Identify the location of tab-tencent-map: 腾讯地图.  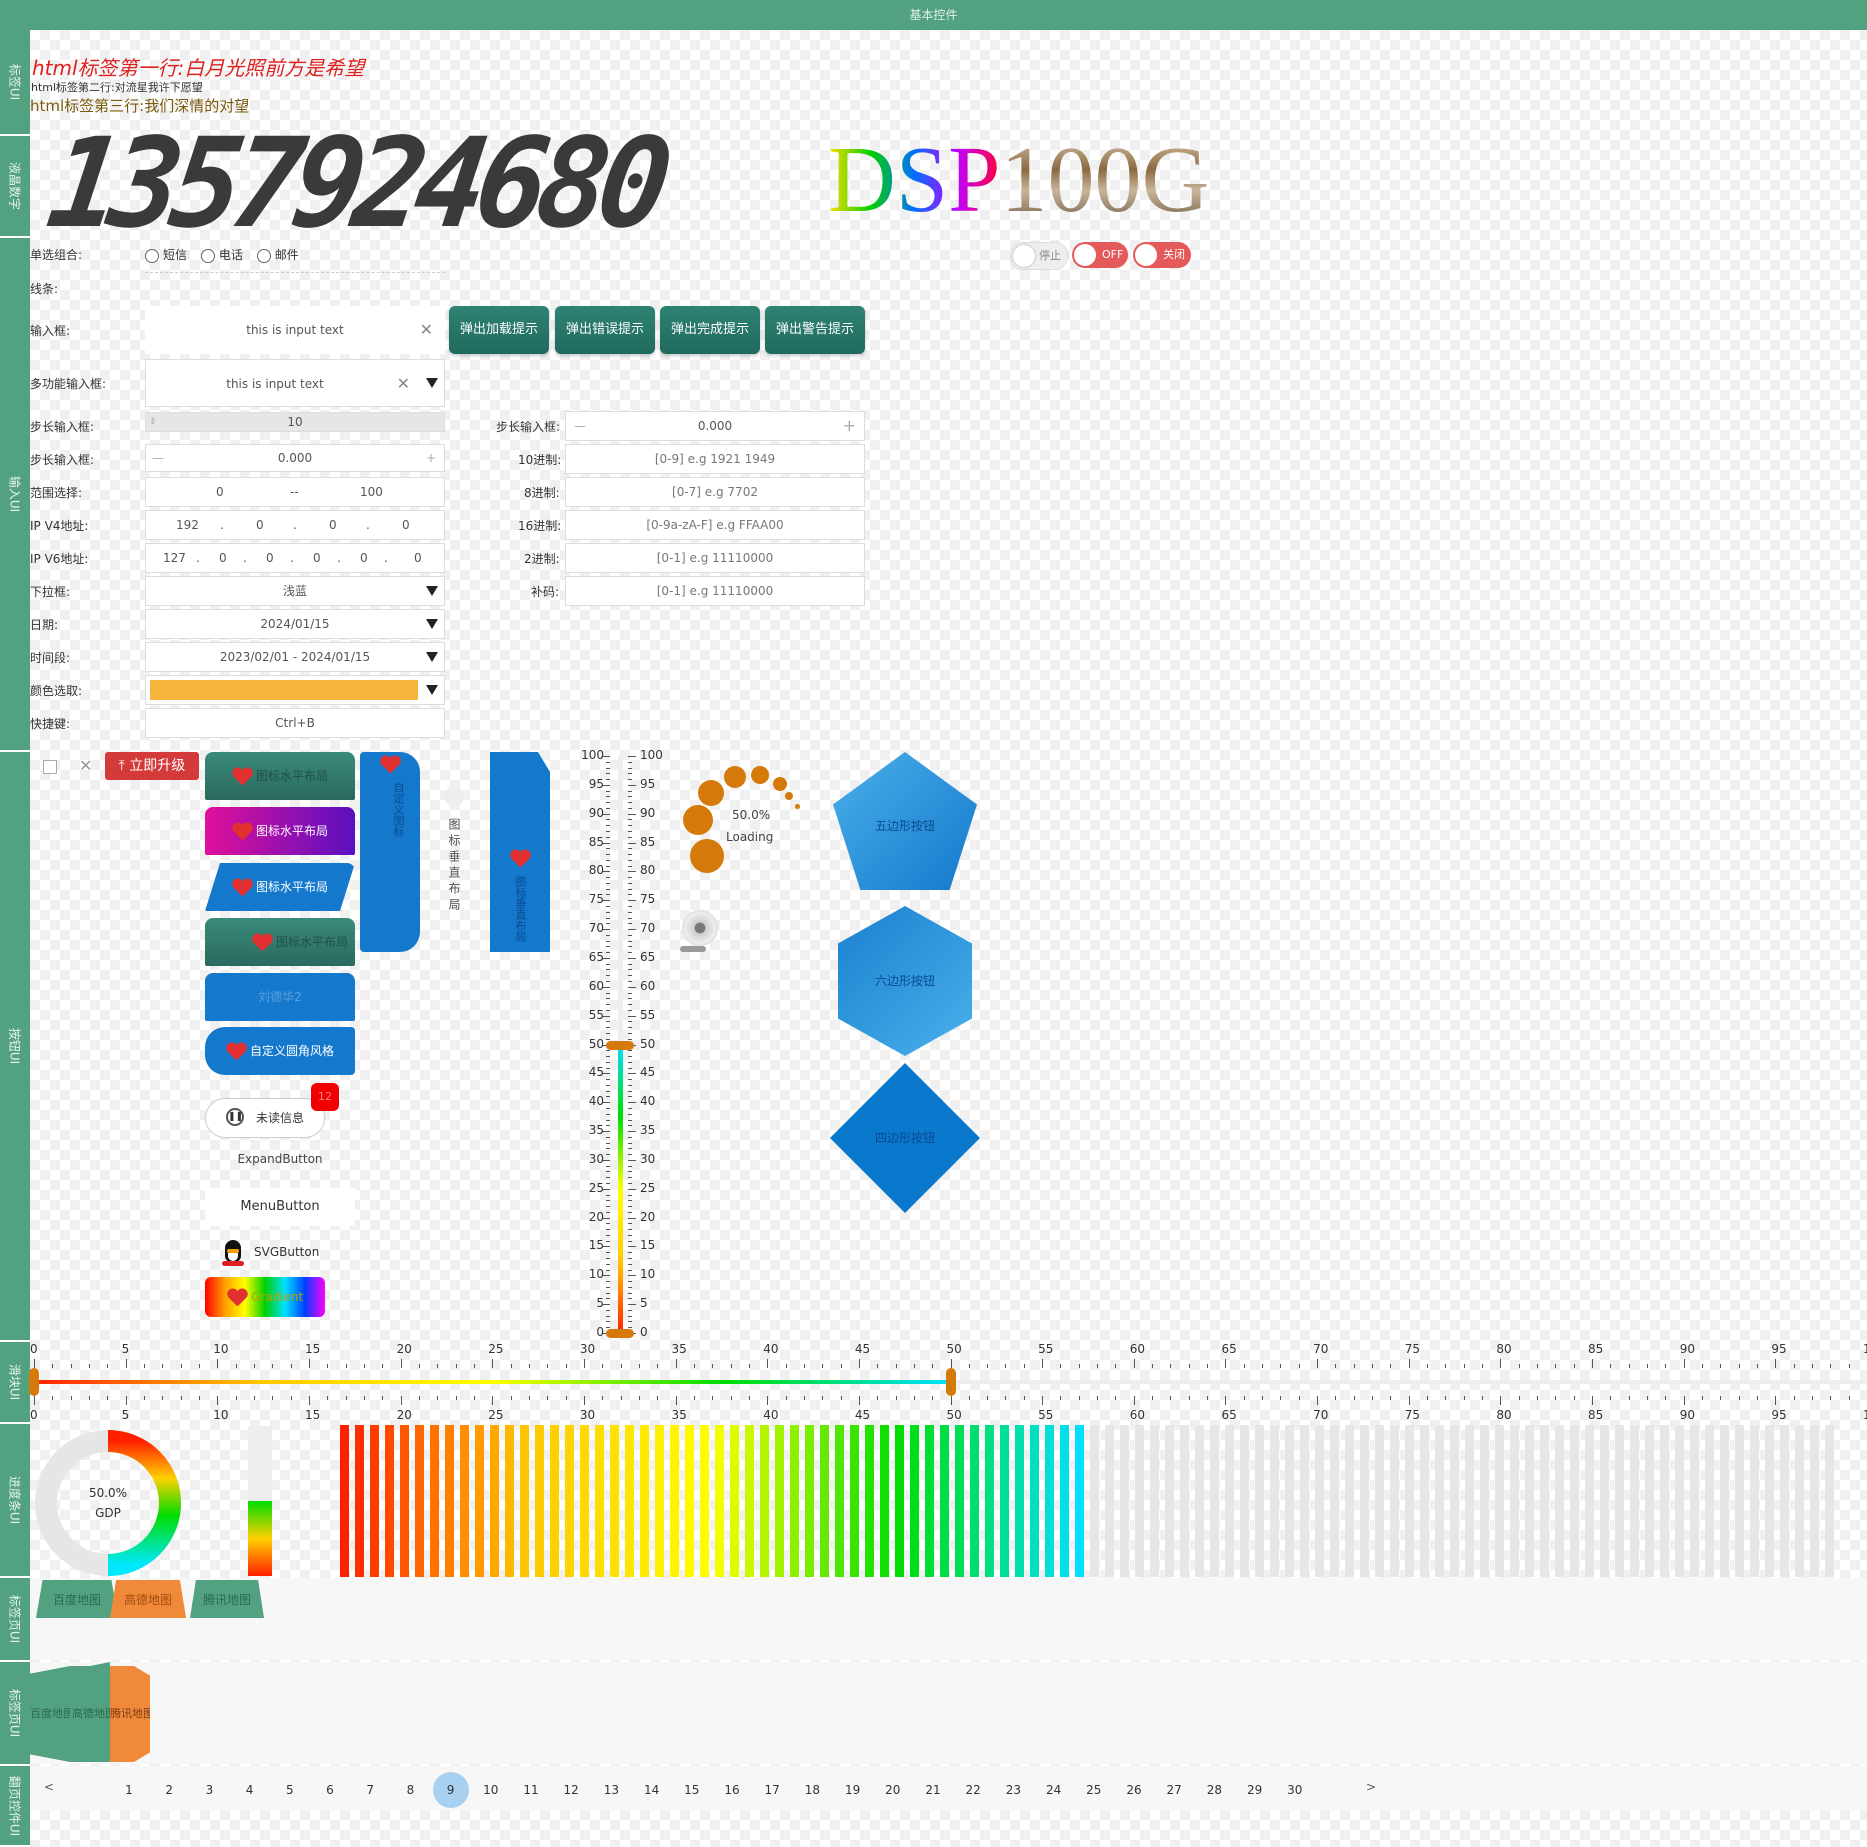
(227, 1599).